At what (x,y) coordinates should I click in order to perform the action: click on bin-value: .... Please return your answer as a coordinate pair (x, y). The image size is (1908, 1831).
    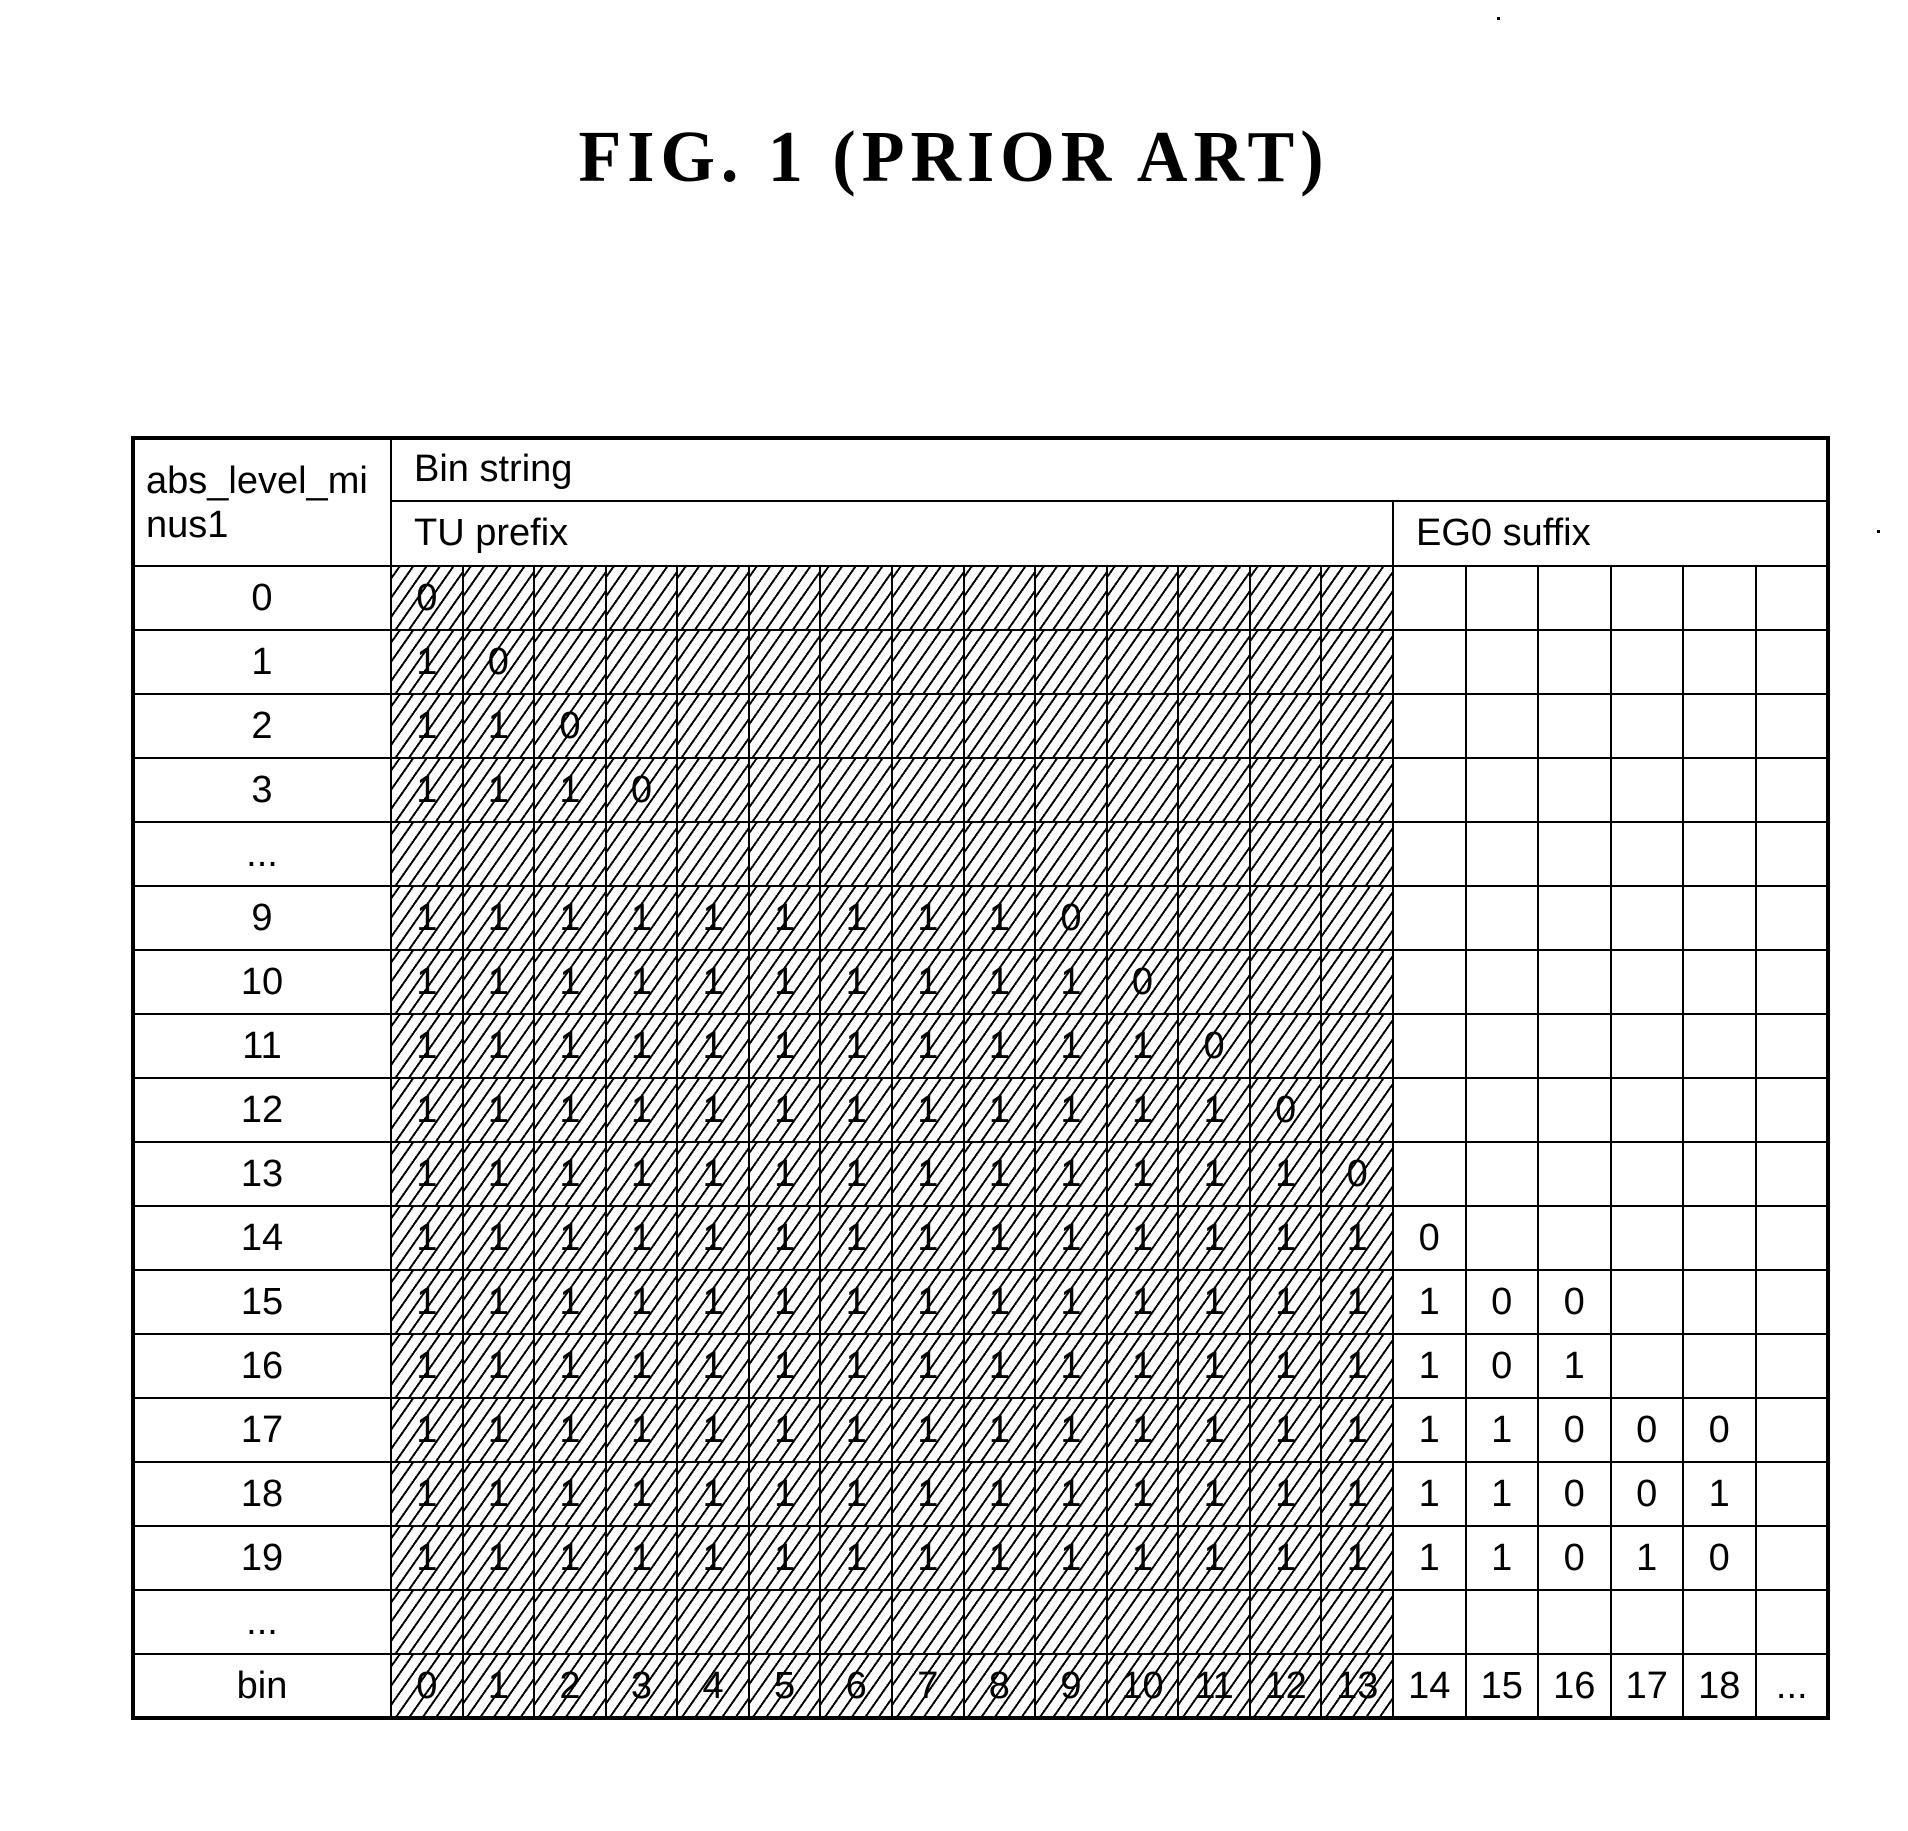
    Looking at the image, I should click on (1791, 1685).